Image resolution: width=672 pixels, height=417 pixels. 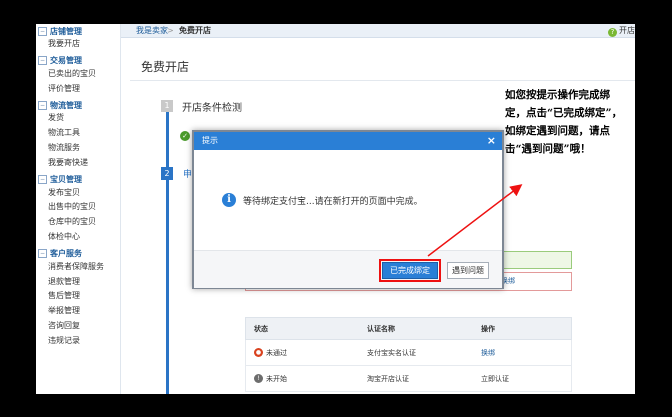 I want to click on sidebar-section-title: 宝贝管理, so click(x=66, y=180).